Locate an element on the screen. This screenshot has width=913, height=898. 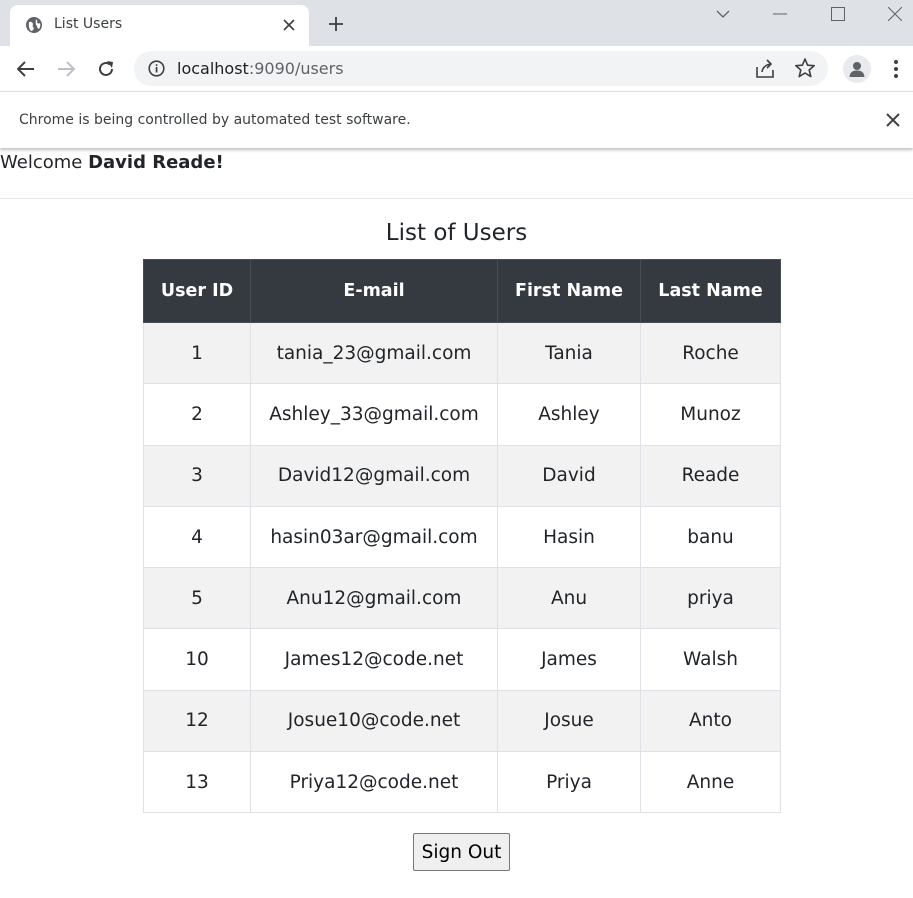
url-path: :9090/users is located at coordinates (296, 68).